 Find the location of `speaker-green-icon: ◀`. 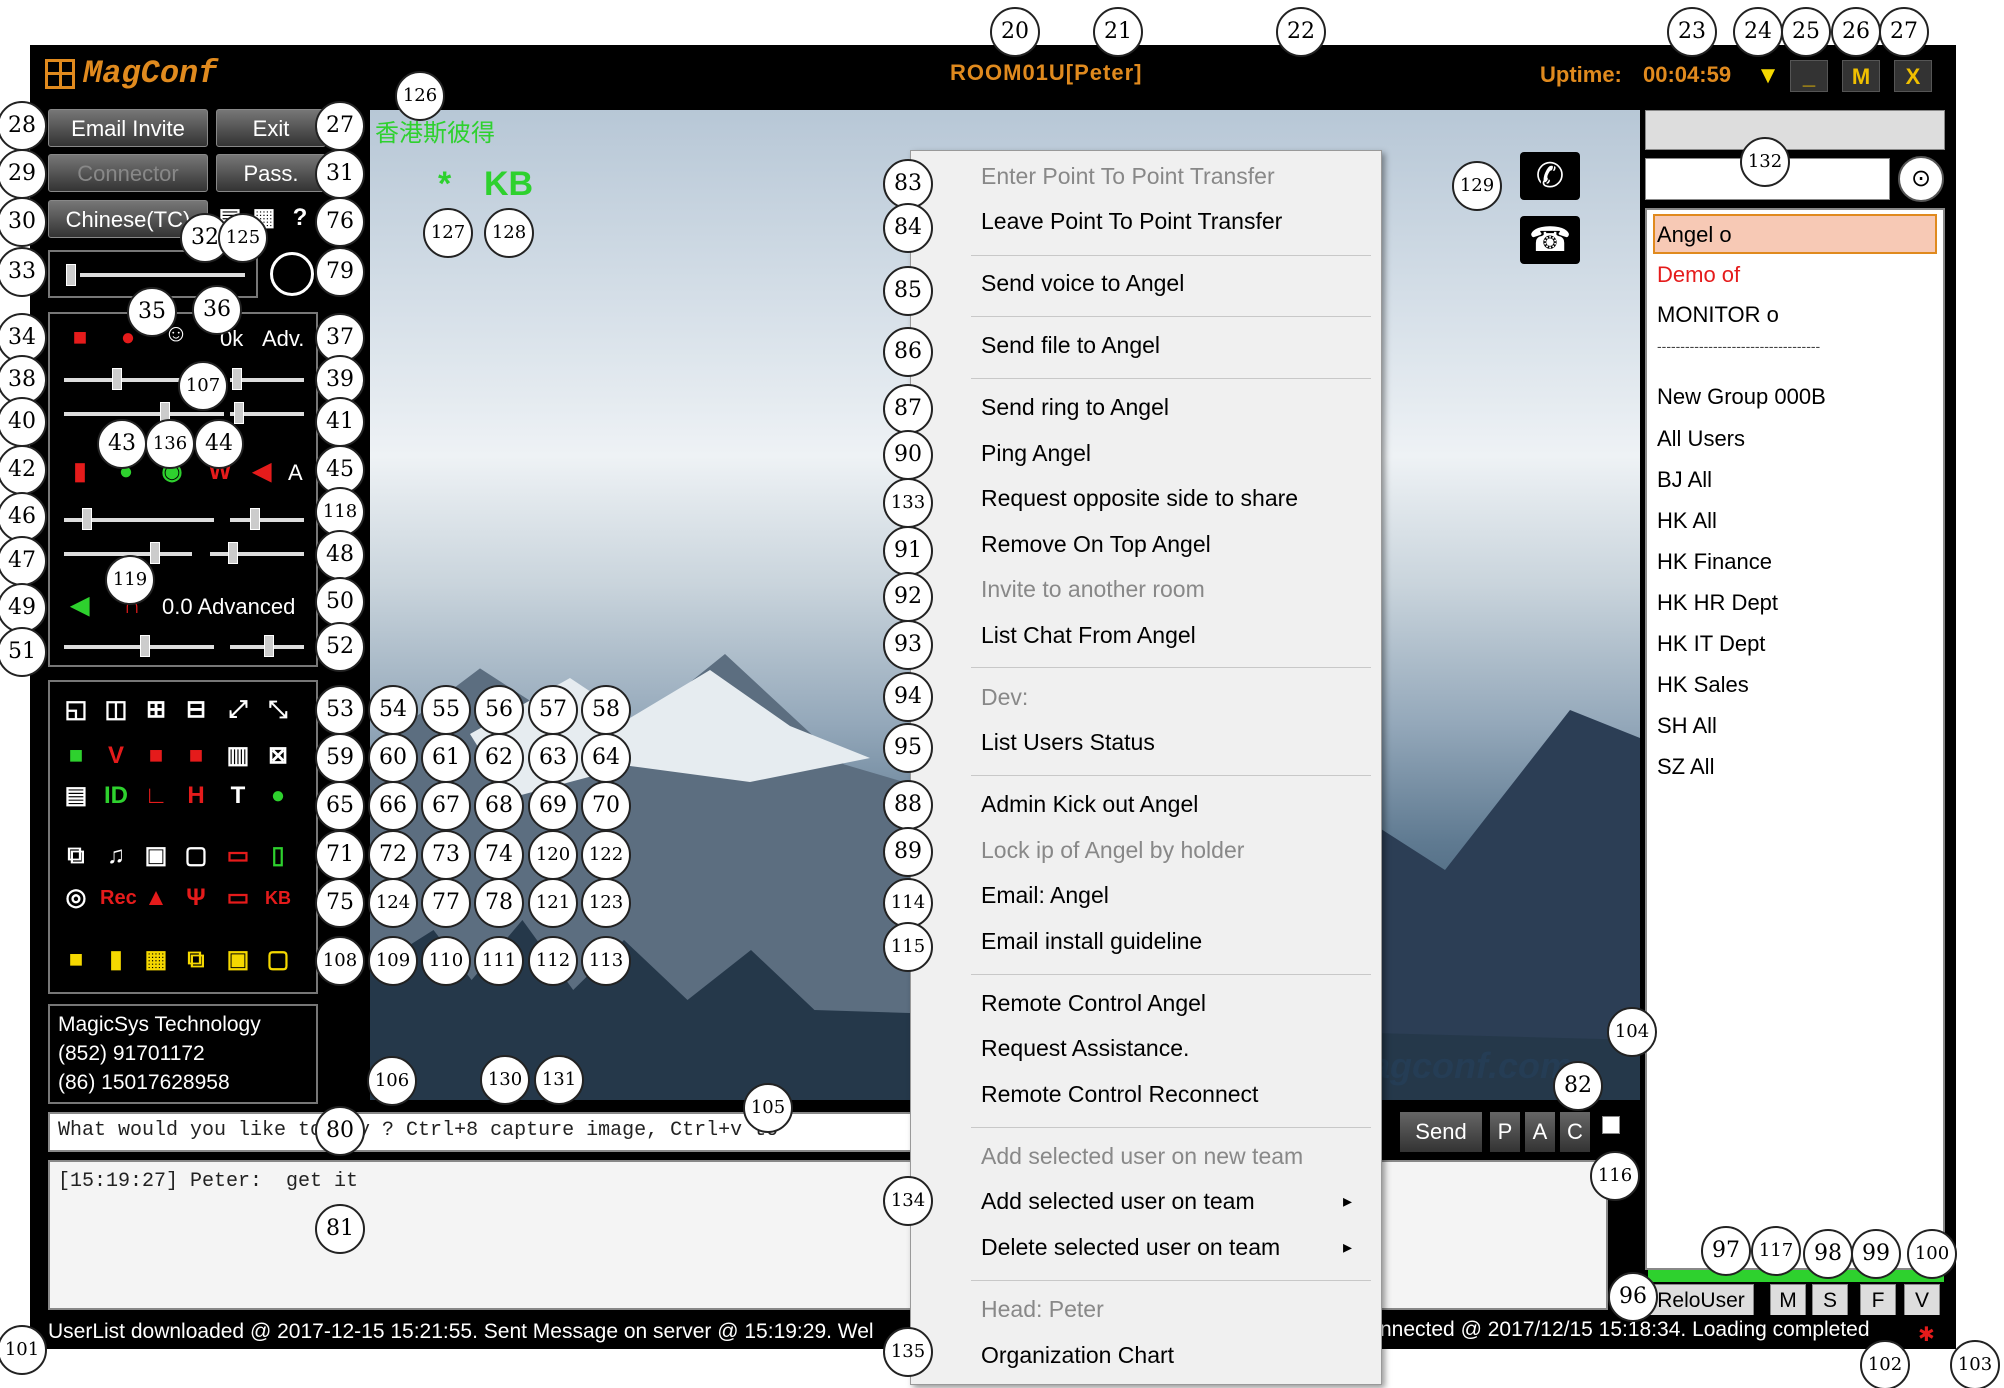

speaker-green-icon: ◀ is located at coordinates (80, 606).